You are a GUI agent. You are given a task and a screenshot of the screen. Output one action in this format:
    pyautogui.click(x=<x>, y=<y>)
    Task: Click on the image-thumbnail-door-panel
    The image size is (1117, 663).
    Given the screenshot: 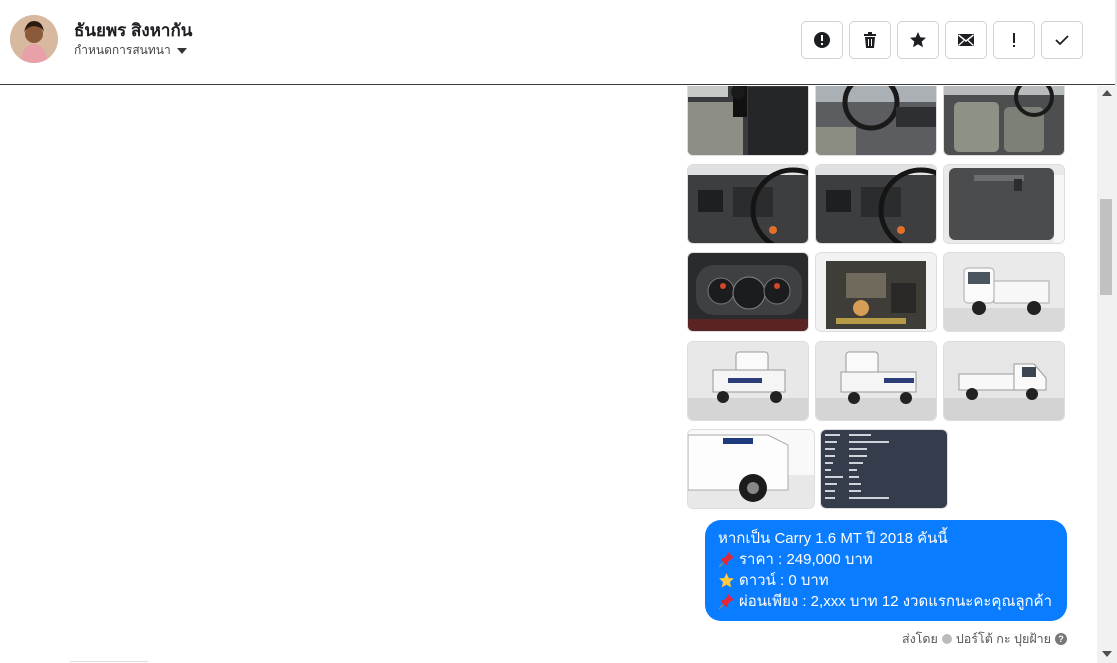 What is the action you would take?
    pyautogui.click(x=1004, y=204)
    